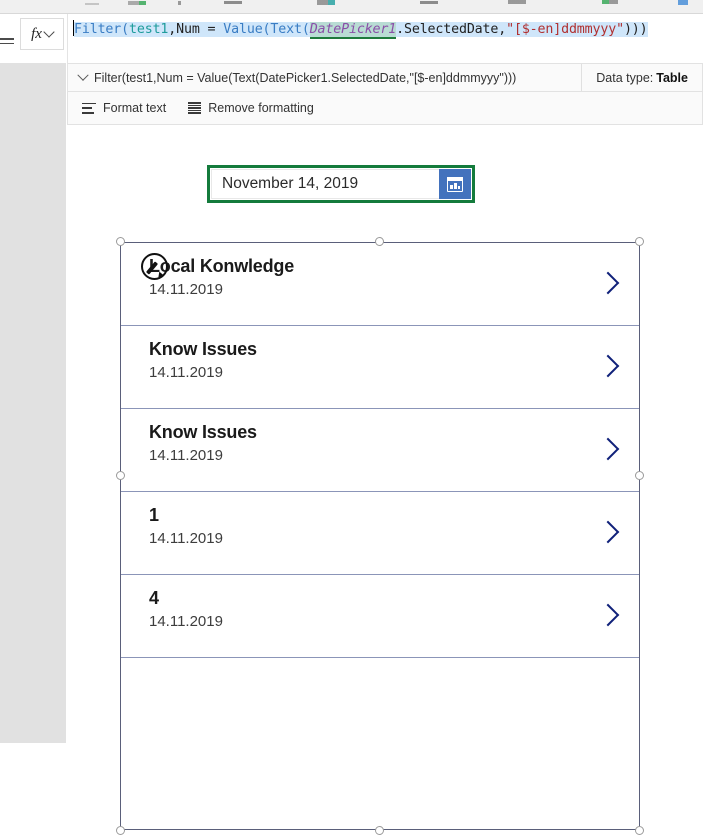 Image resolution: width=703 pixels, height=835 pixels. Describe the element at coordinates (33, 403) in the screenshot. I see `left-tree-panel` at that location.